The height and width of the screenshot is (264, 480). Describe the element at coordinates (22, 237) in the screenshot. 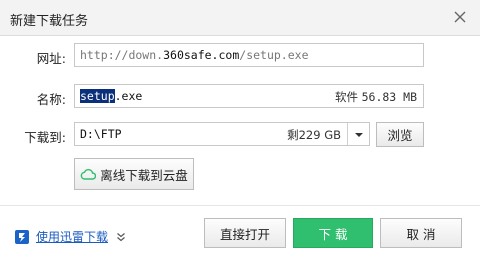

I see `thunder-icon` at that location.